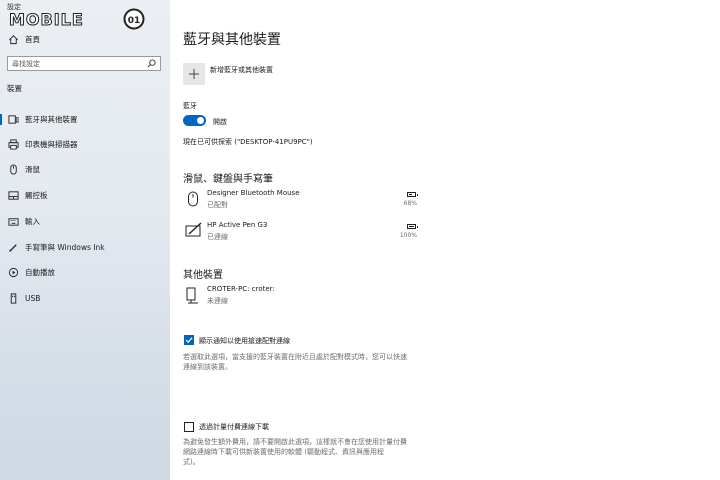 This screenshot has height=480, width=720. I want to click on page-title: 藍牙與其他裝置, so click(232, 40).